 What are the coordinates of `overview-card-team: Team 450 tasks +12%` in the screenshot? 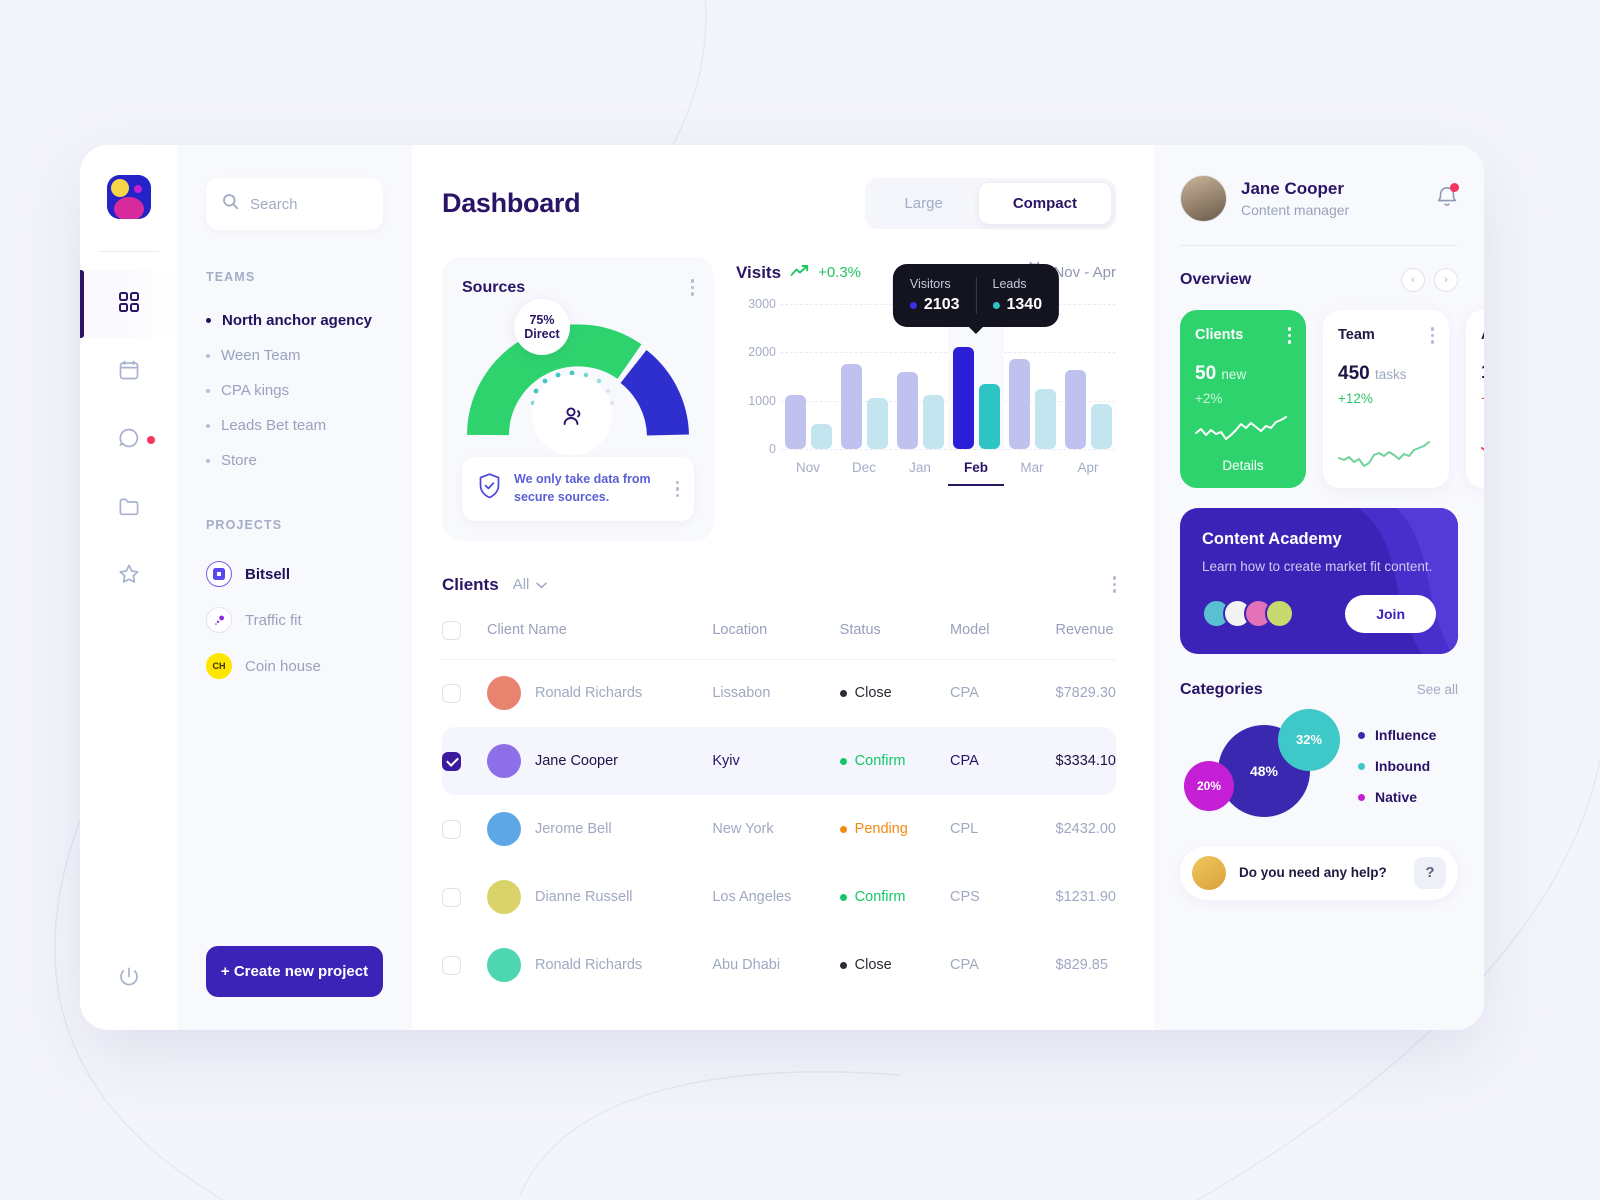 It's located at (1386, 399).